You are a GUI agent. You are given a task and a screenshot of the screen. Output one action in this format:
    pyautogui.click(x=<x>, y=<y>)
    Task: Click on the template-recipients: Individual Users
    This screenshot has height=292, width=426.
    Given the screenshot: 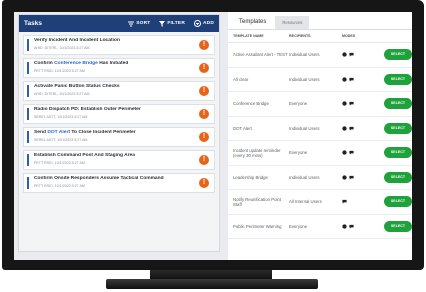 What is the action you would take?
    pyautogui.click(x=304, y=55)
    